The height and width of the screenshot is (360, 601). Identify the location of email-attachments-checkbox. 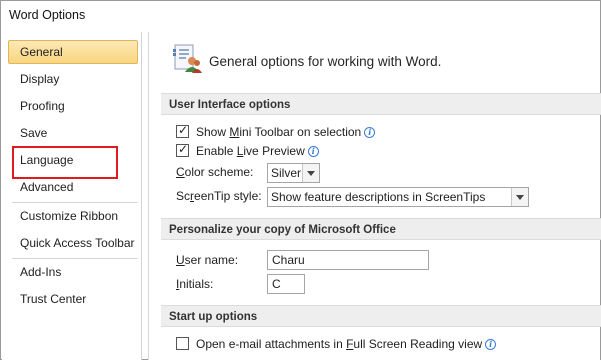
(182, 343).